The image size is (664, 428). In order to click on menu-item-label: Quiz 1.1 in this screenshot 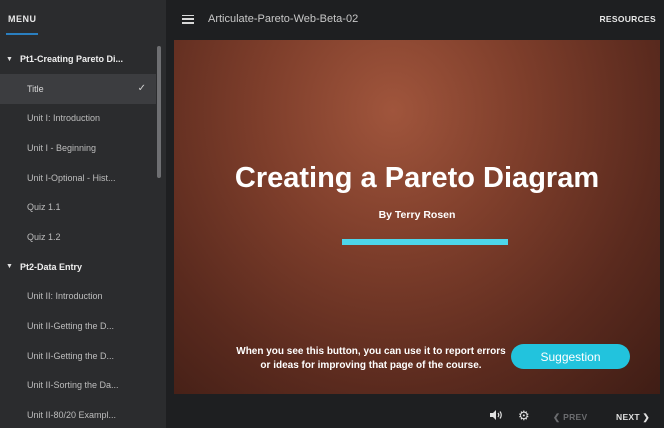, I will do `click(44, 207)`.